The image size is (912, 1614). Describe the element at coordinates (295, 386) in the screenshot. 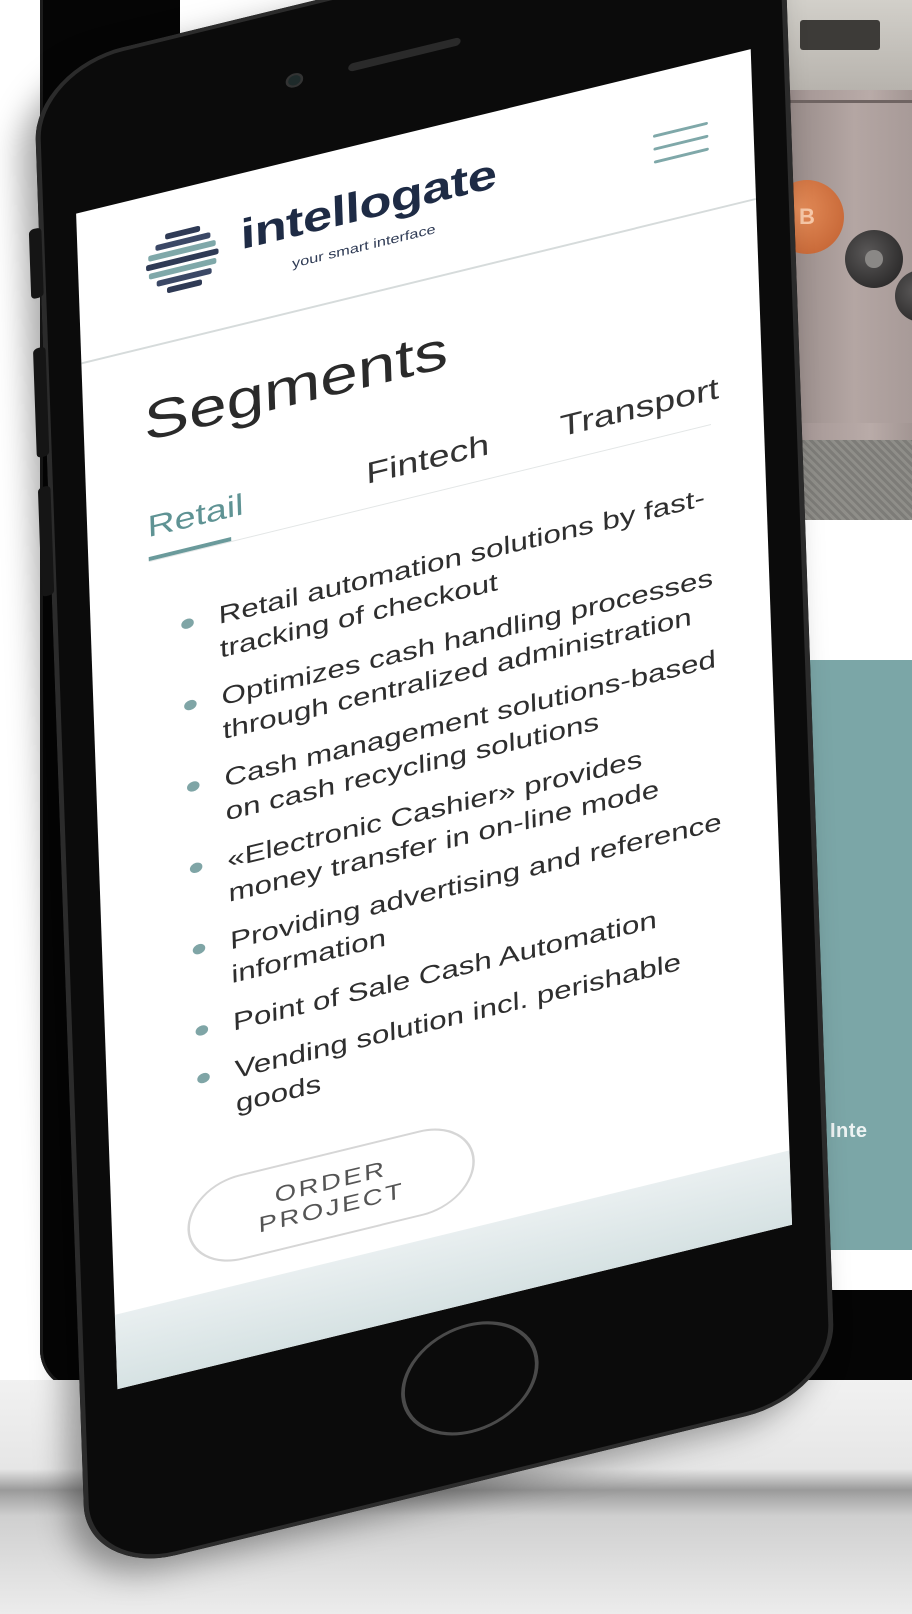

I see `page-title: Segments` at that location.